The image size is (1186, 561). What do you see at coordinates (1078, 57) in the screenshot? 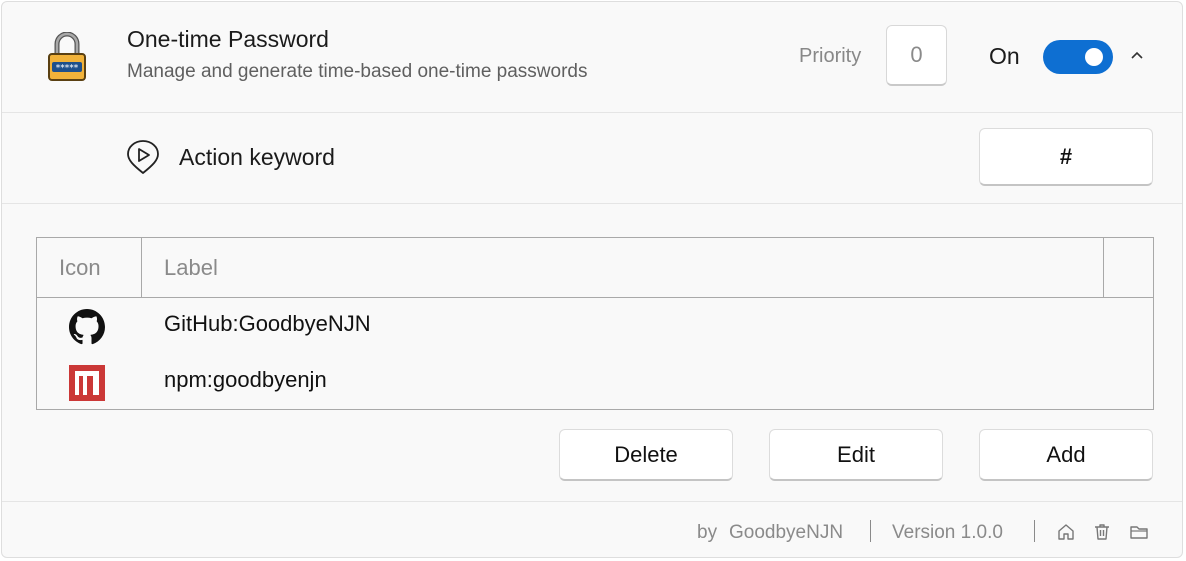
I see `enabled-toggle` at bounding box center [1078, 57].